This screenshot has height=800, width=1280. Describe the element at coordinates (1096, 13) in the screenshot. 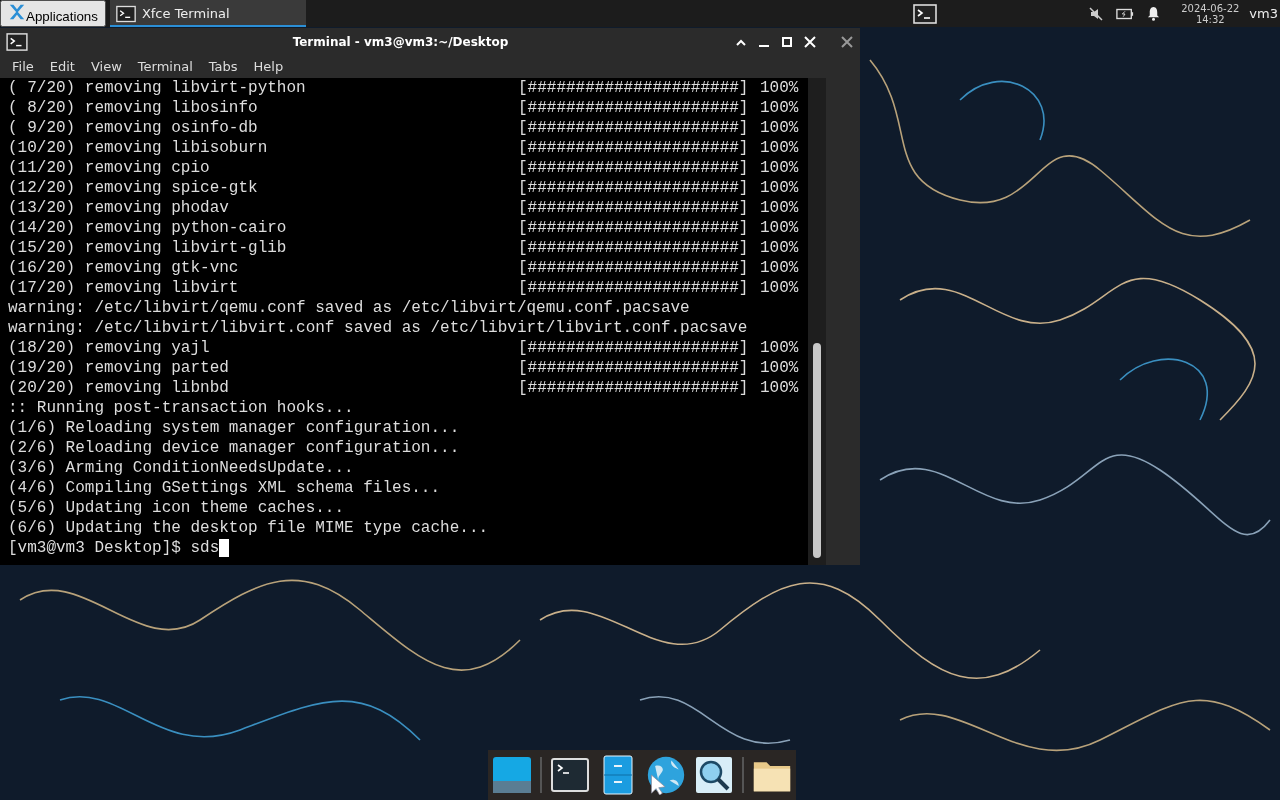

I see `muted-speaker-icon` at that location.